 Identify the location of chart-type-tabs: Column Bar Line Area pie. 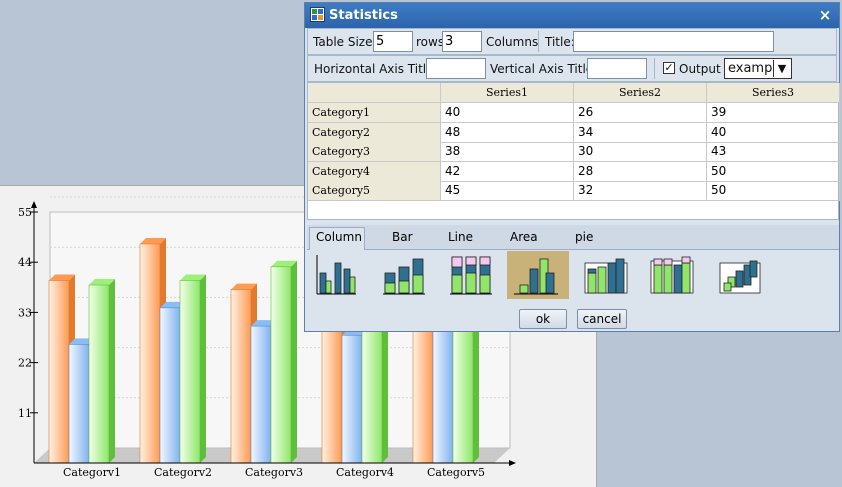
(573, 237).